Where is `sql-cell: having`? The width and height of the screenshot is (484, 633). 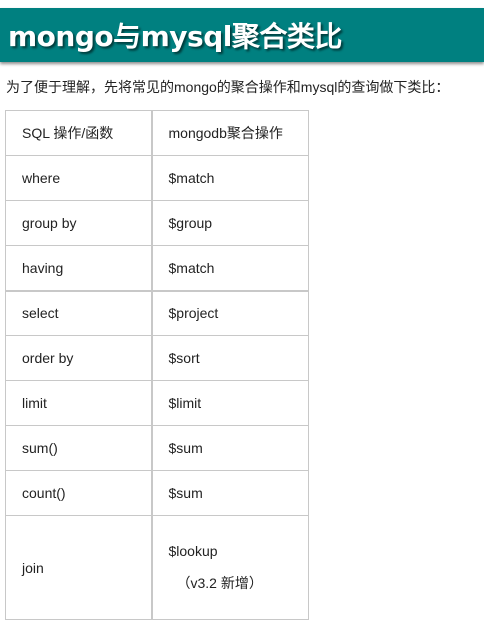
sql-cell: having is located at coordinates (79, 268).